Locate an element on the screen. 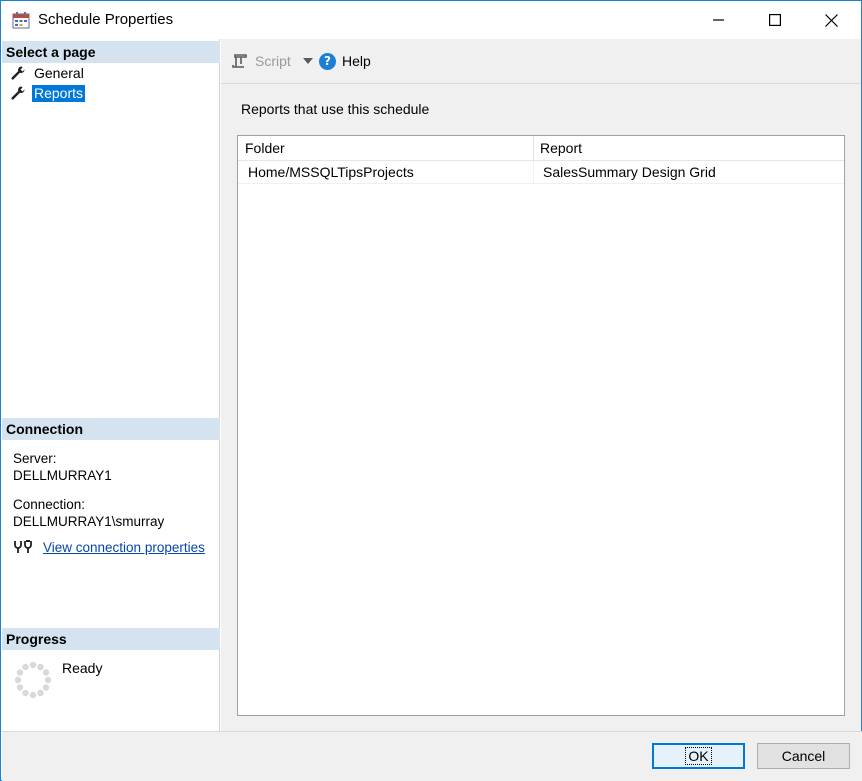 The height and width of the screenshot is (781, 862). minimize-icon is located at coordinates (719, 20).